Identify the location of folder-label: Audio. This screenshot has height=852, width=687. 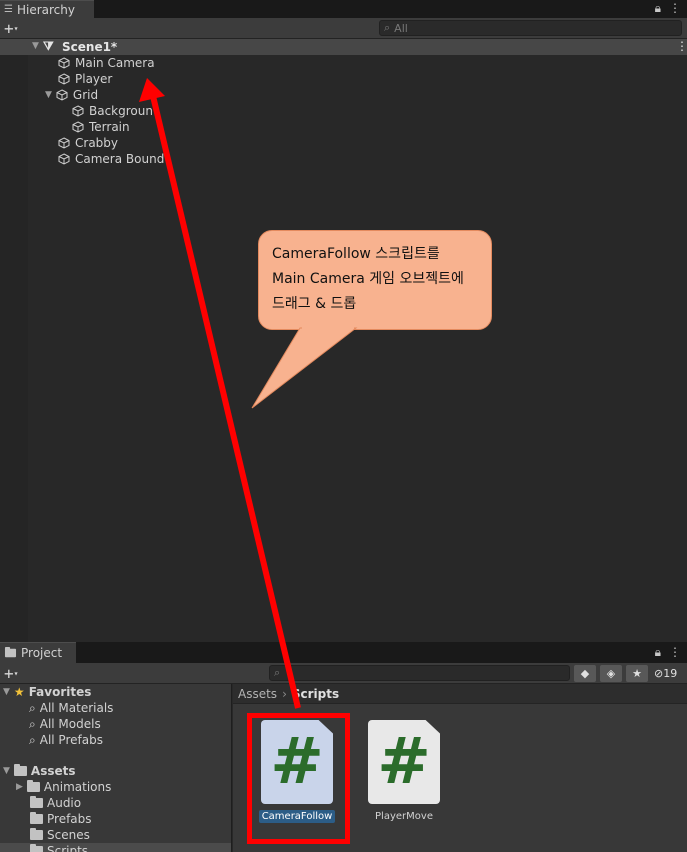
(64, 803).